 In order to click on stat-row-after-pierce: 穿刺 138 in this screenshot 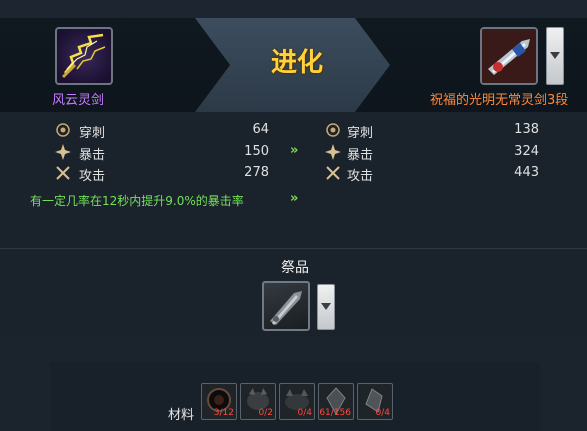, I will do `click(435, 131)`.